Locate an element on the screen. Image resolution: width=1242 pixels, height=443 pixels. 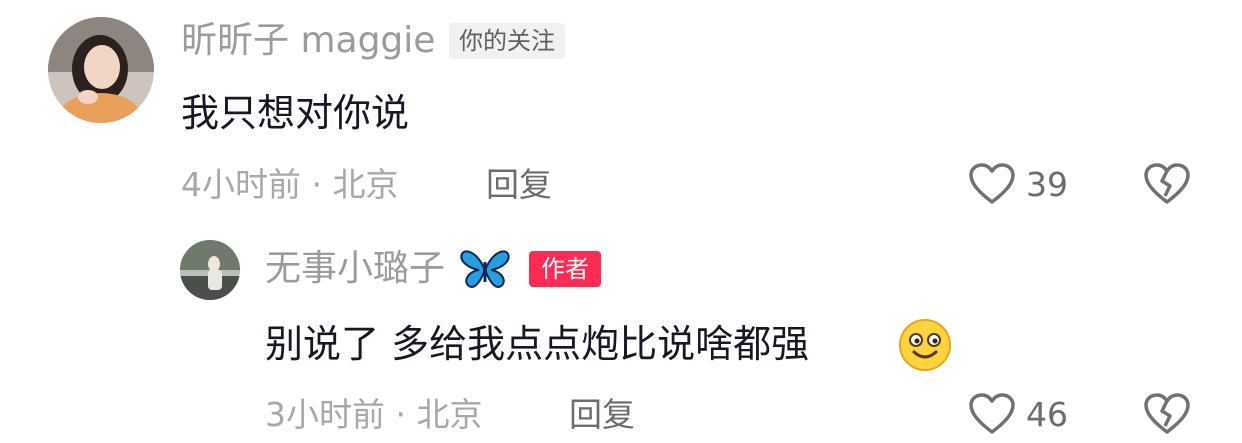
comment-time-location: 4小时前 · 北京 is located at coordinates (290, 184).